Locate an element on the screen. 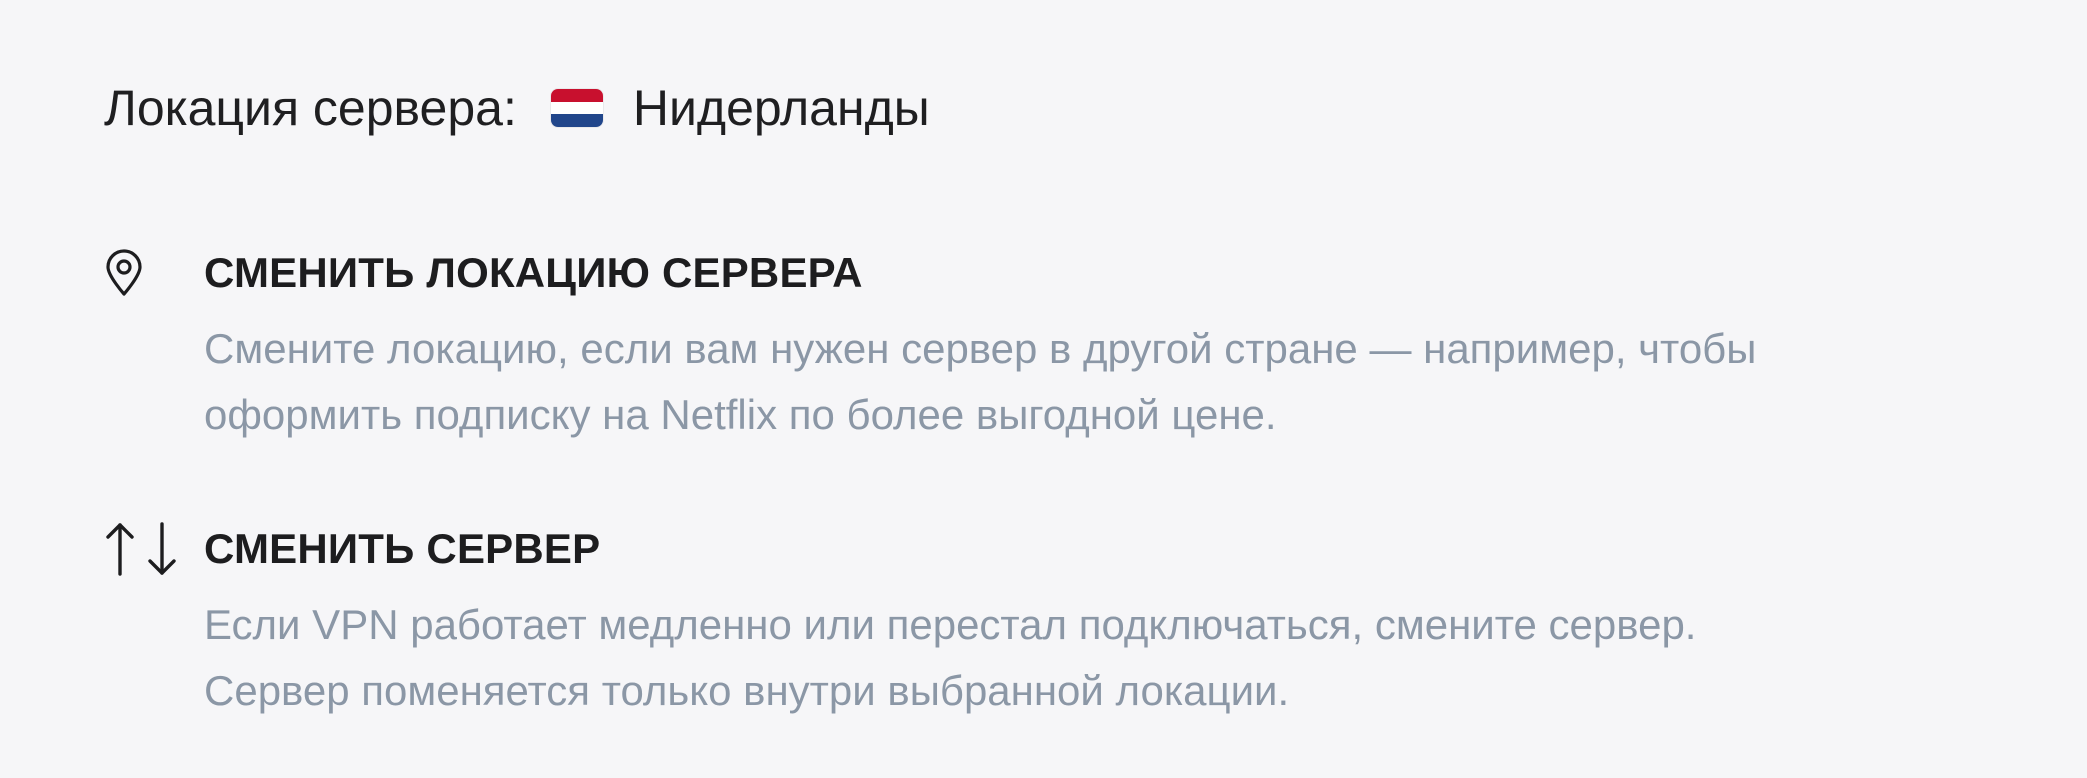  flag-stripe-bottom is located at coordinates (576, 120).